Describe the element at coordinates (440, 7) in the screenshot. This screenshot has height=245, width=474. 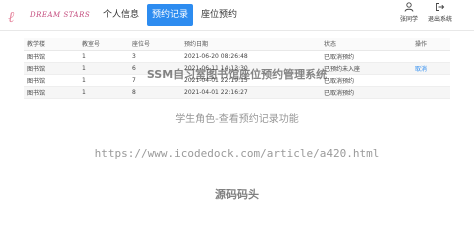
I see `logout-icon` at that location.